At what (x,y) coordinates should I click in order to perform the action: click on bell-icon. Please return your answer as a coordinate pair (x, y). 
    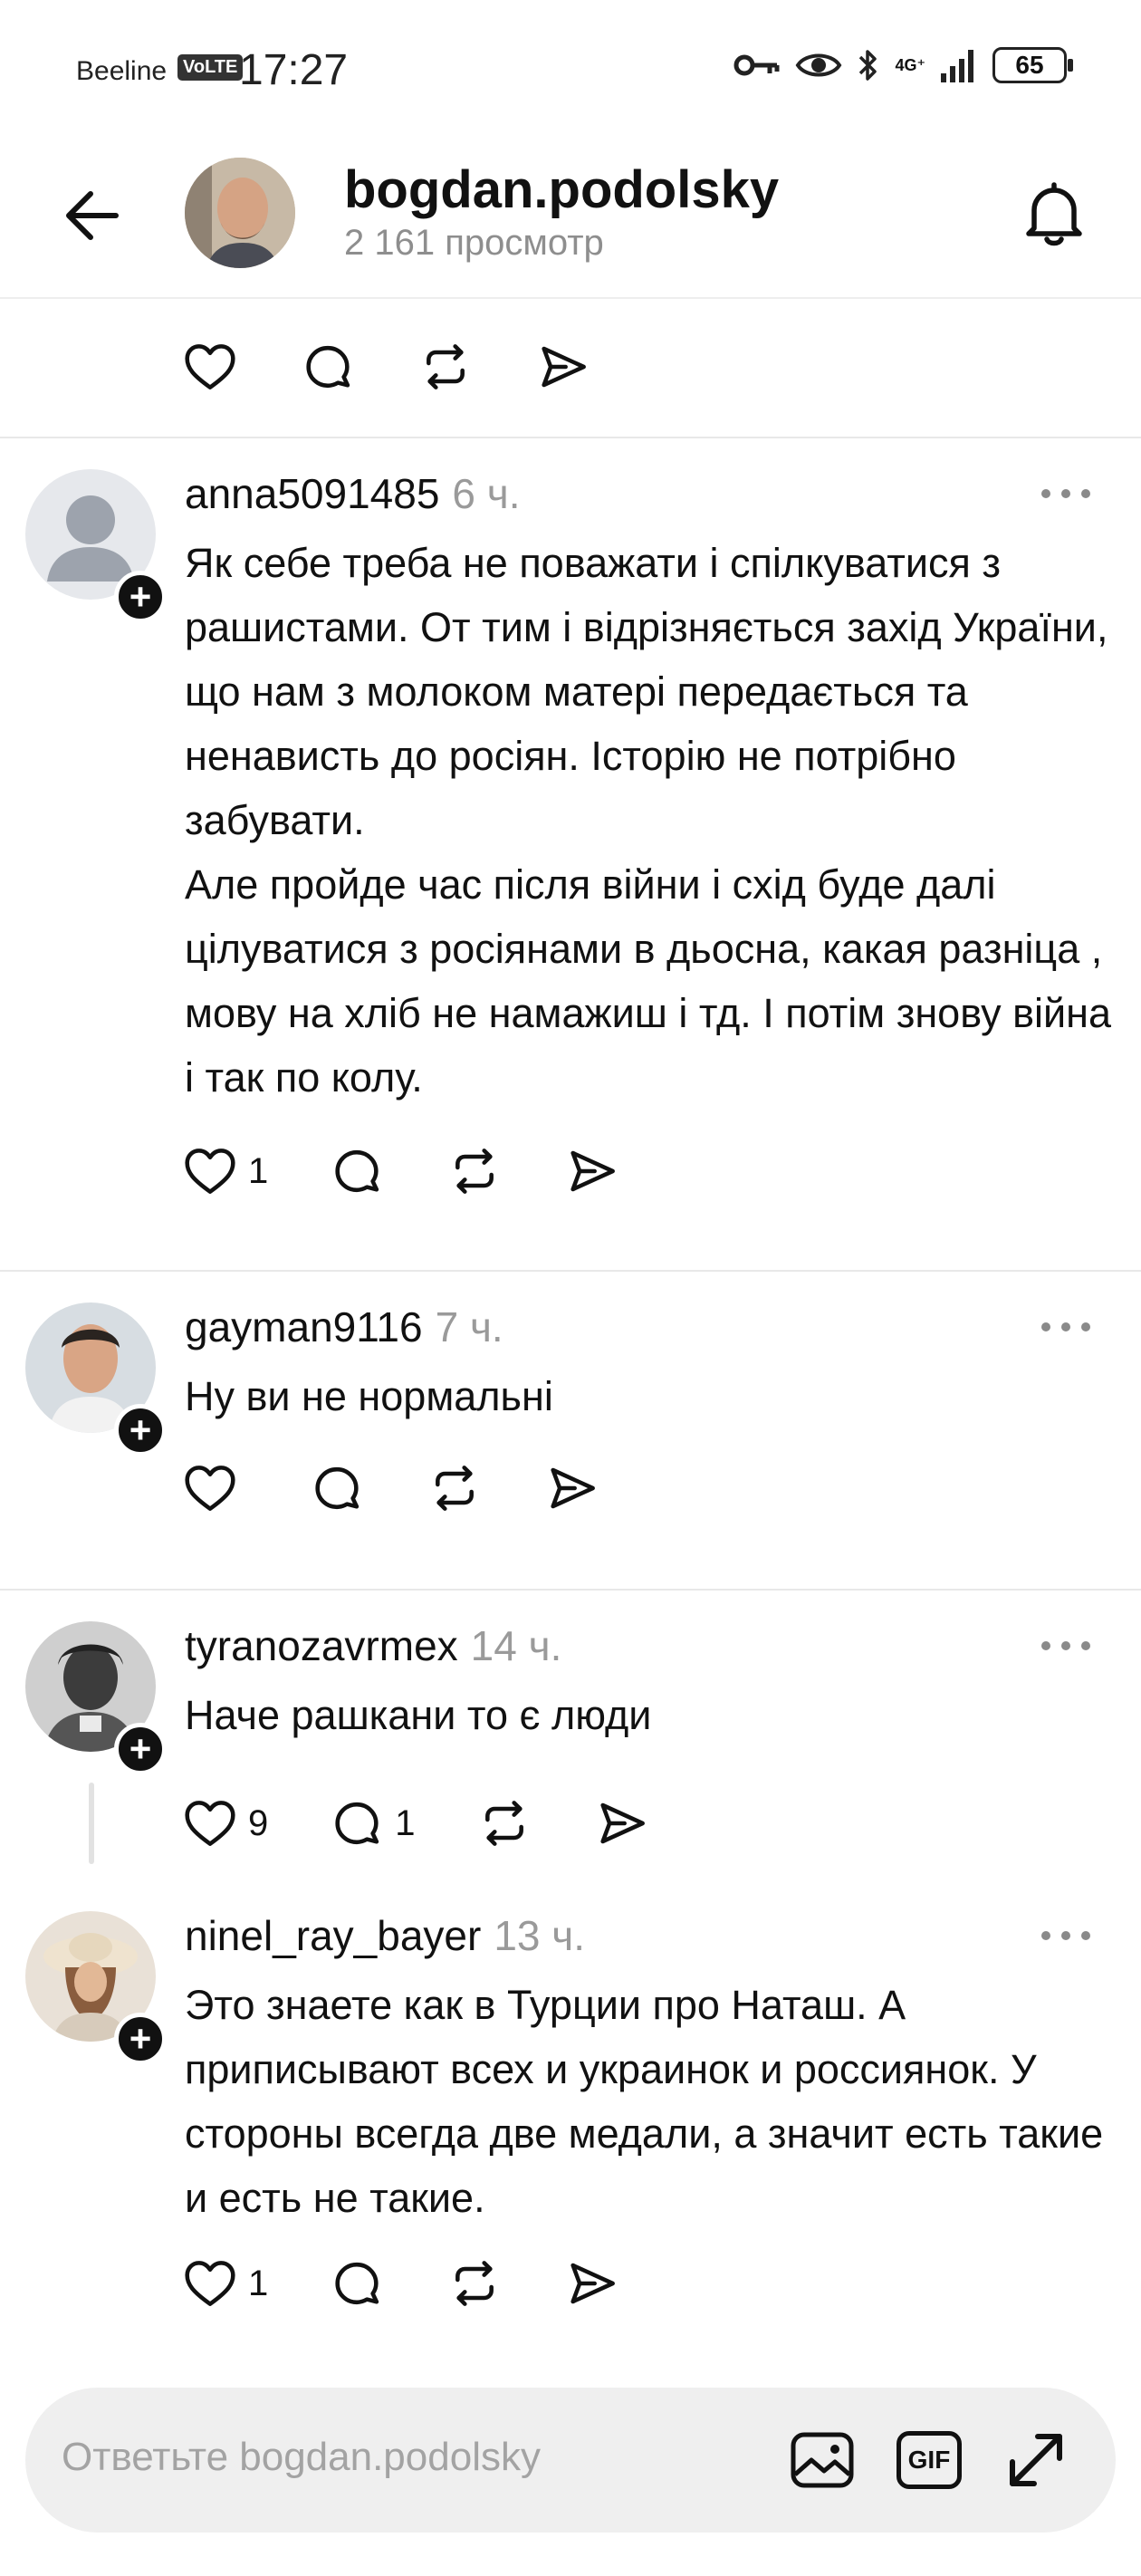
    Looking at the image, I should click on (1054, 214).